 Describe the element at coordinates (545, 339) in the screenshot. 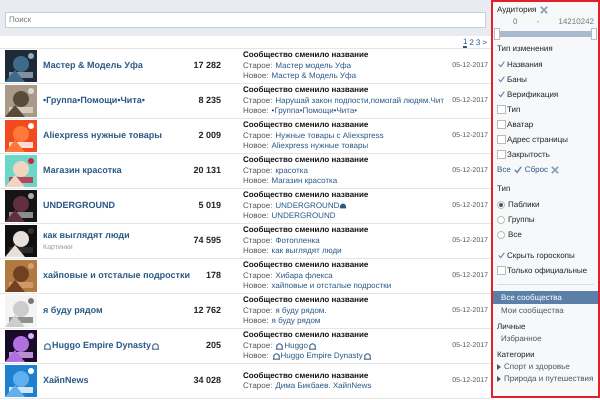

I see `nav-item: Избранное` at that location.